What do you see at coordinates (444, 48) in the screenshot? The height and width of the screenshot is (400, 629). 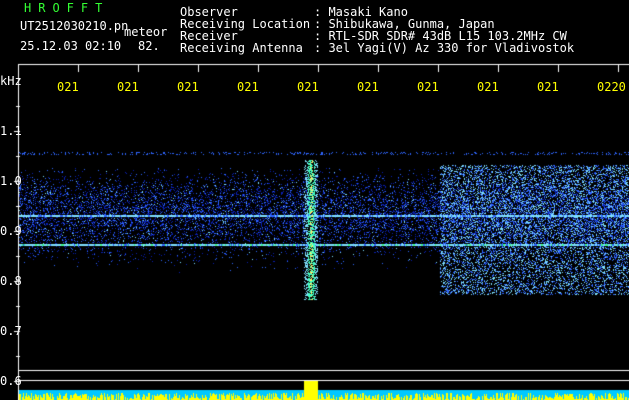 I see `info-value-antenna: : 3el Yagi(V) Az 330 for Vladivostok` at bounding box center [444, 48].